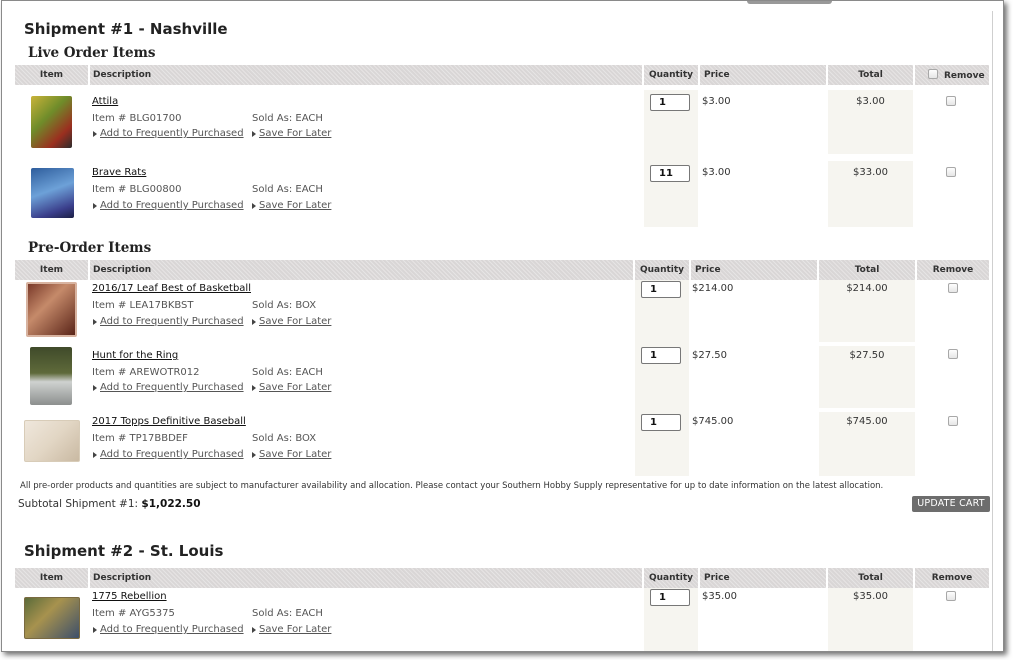 The height and width of the screenshot is (660, 1013). I want to click on product-image-hunt-ring, so click(51, 376).